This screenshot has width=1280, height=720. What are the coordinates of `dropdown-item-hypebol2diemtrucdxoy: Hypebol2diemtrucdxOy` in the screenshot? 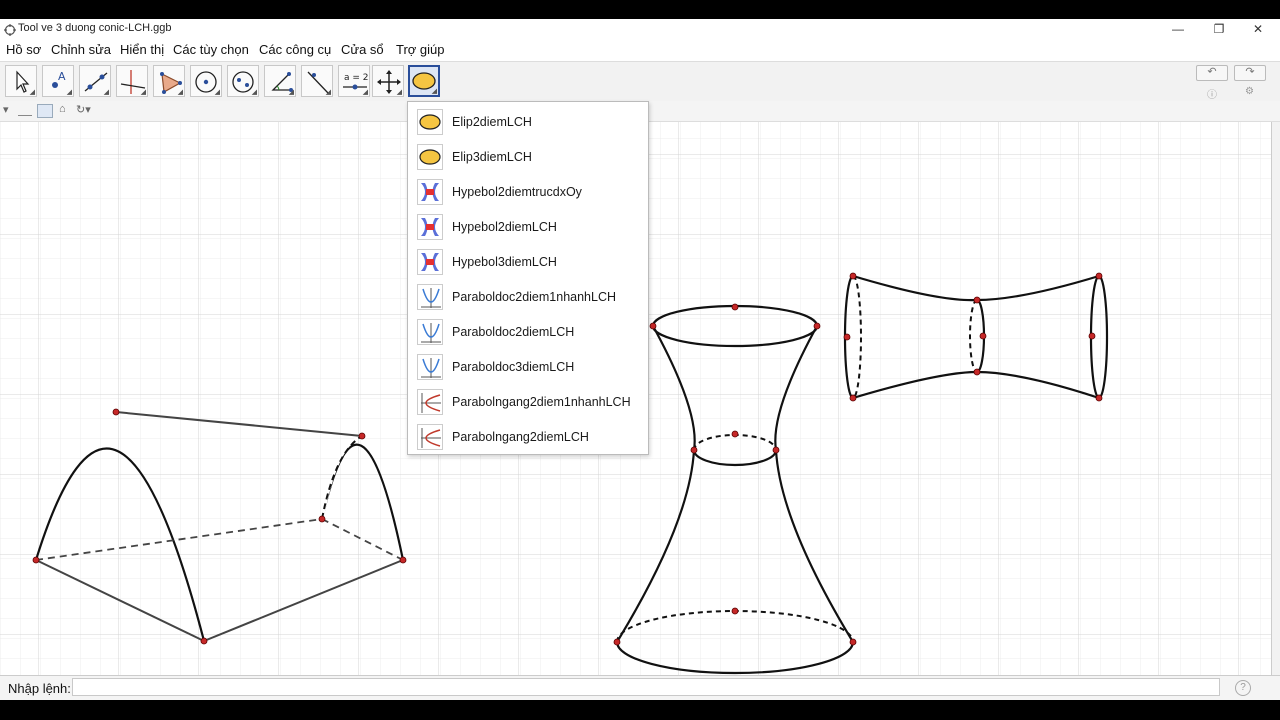 It's located at (528, 192).